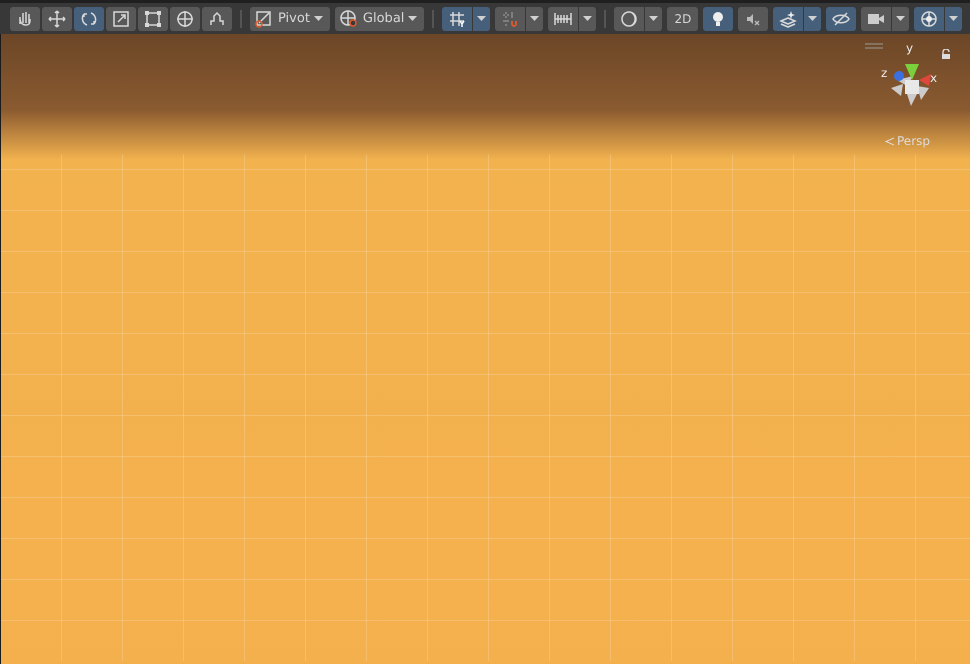  Describe the element at coordinates (910, 48) in the screenshot. I see `axis-label: y` at that location.